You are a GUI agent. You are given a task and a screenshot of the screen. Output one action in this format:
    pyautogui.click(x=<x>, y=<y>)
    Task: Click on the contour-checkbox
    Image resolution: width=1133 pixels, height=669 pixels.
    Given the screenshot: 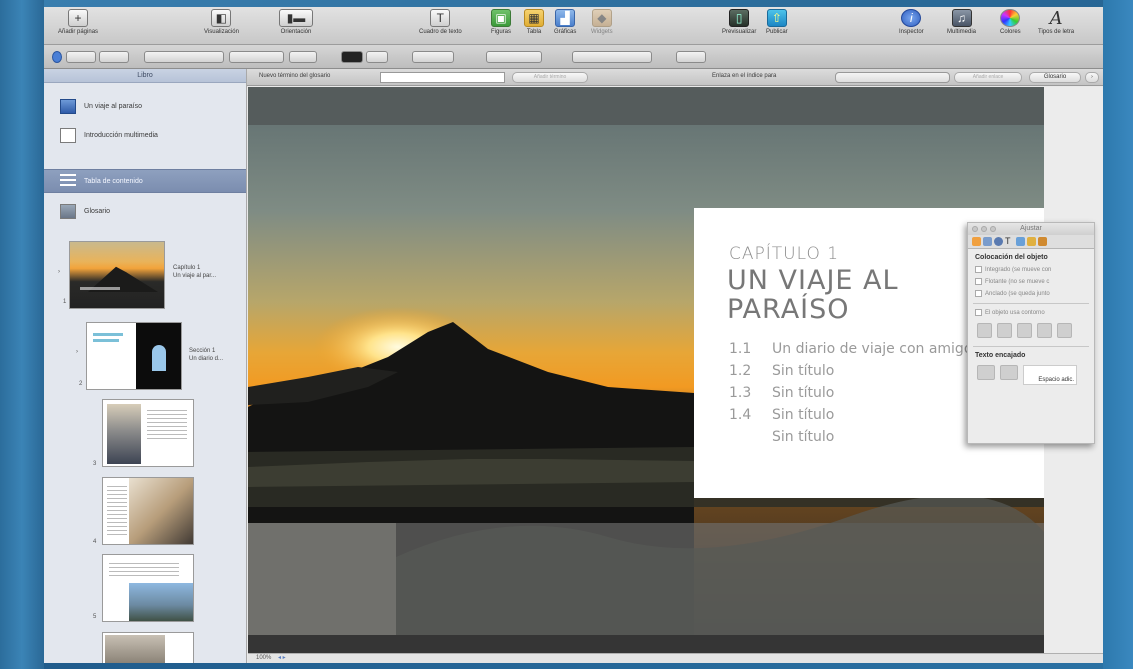 What is the action you would take?
    pyautogui.click(x=978, y=312)
    